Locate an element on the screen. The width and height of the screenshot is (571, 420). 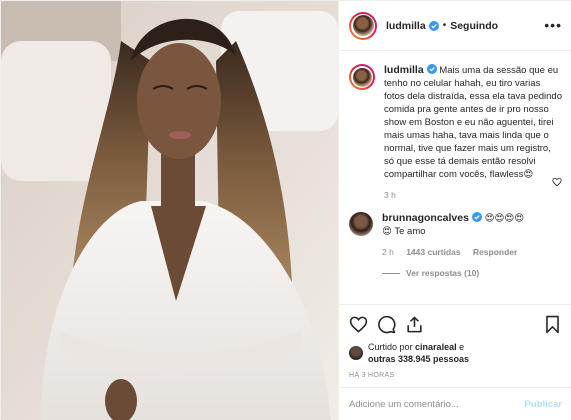
liked-by-user: cinaraleal is located at coordinates (436, 347).